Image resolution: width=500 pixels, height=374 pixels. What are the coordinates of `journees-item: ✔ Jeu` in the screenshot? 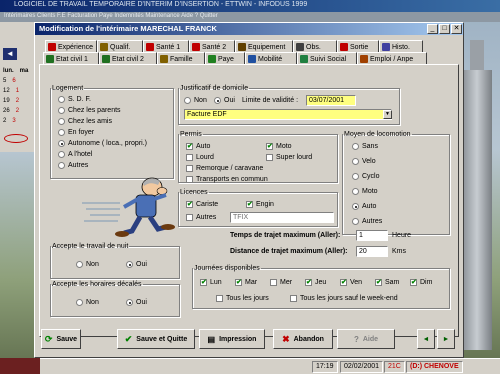 It's located at (315, 282).